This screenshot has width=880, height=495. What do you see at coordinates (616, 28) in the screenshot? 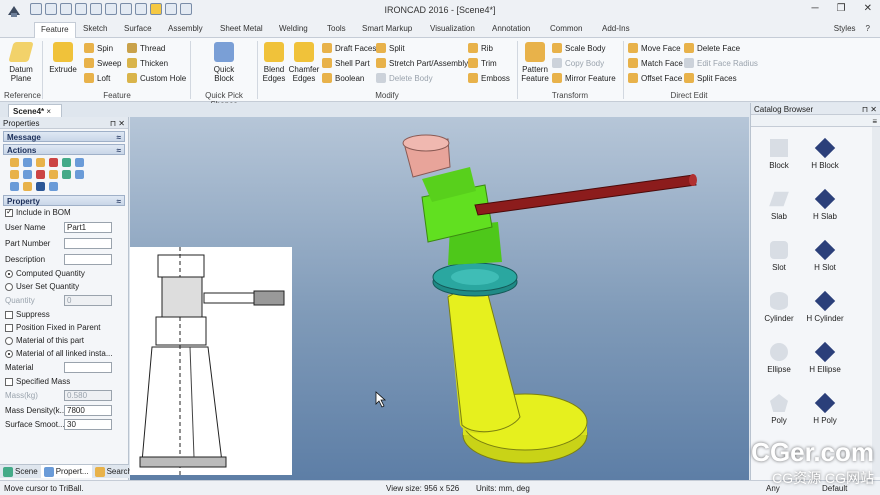
I see `tab-add-ins: Add-Ins` at bounding box center [616, 28].